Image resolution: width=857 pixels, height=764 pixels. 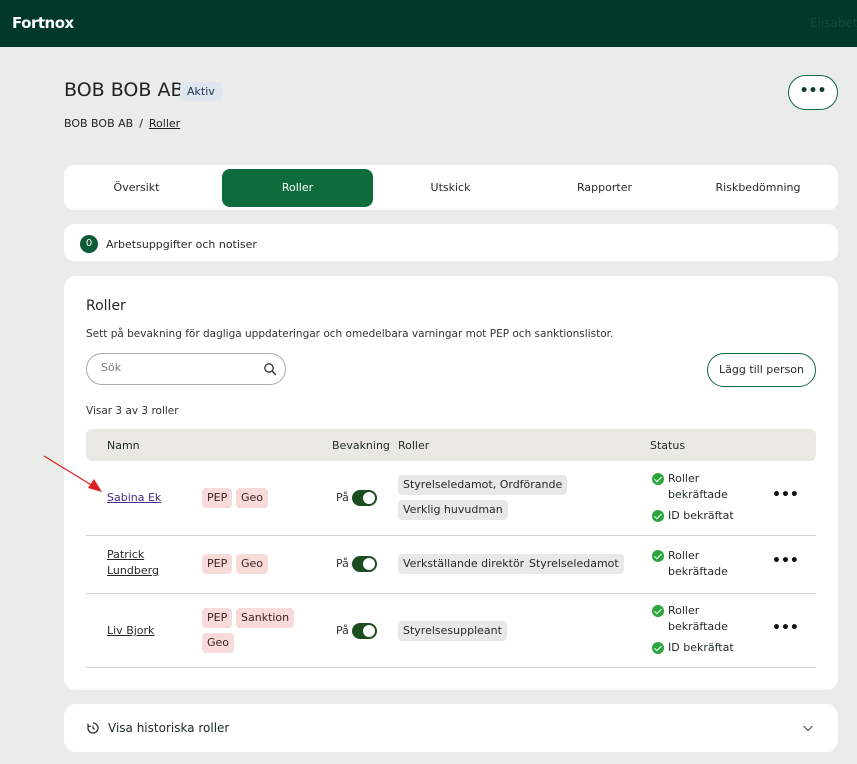 What do you see at coordinates (808, 728) in the screenshot?
I see `chevron-down-icon` at bounding box center [808, 728].